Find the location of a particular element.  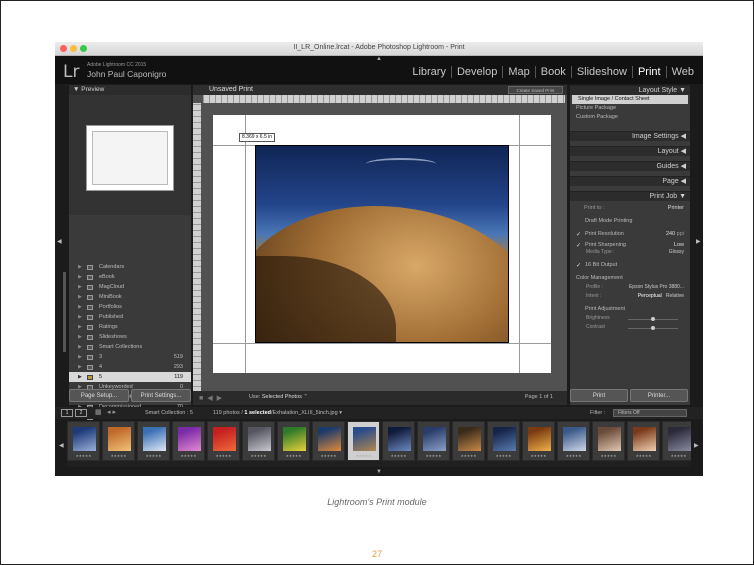

section-header-image-settings: Image Settings ◀ is located at coordinates (630, 136).